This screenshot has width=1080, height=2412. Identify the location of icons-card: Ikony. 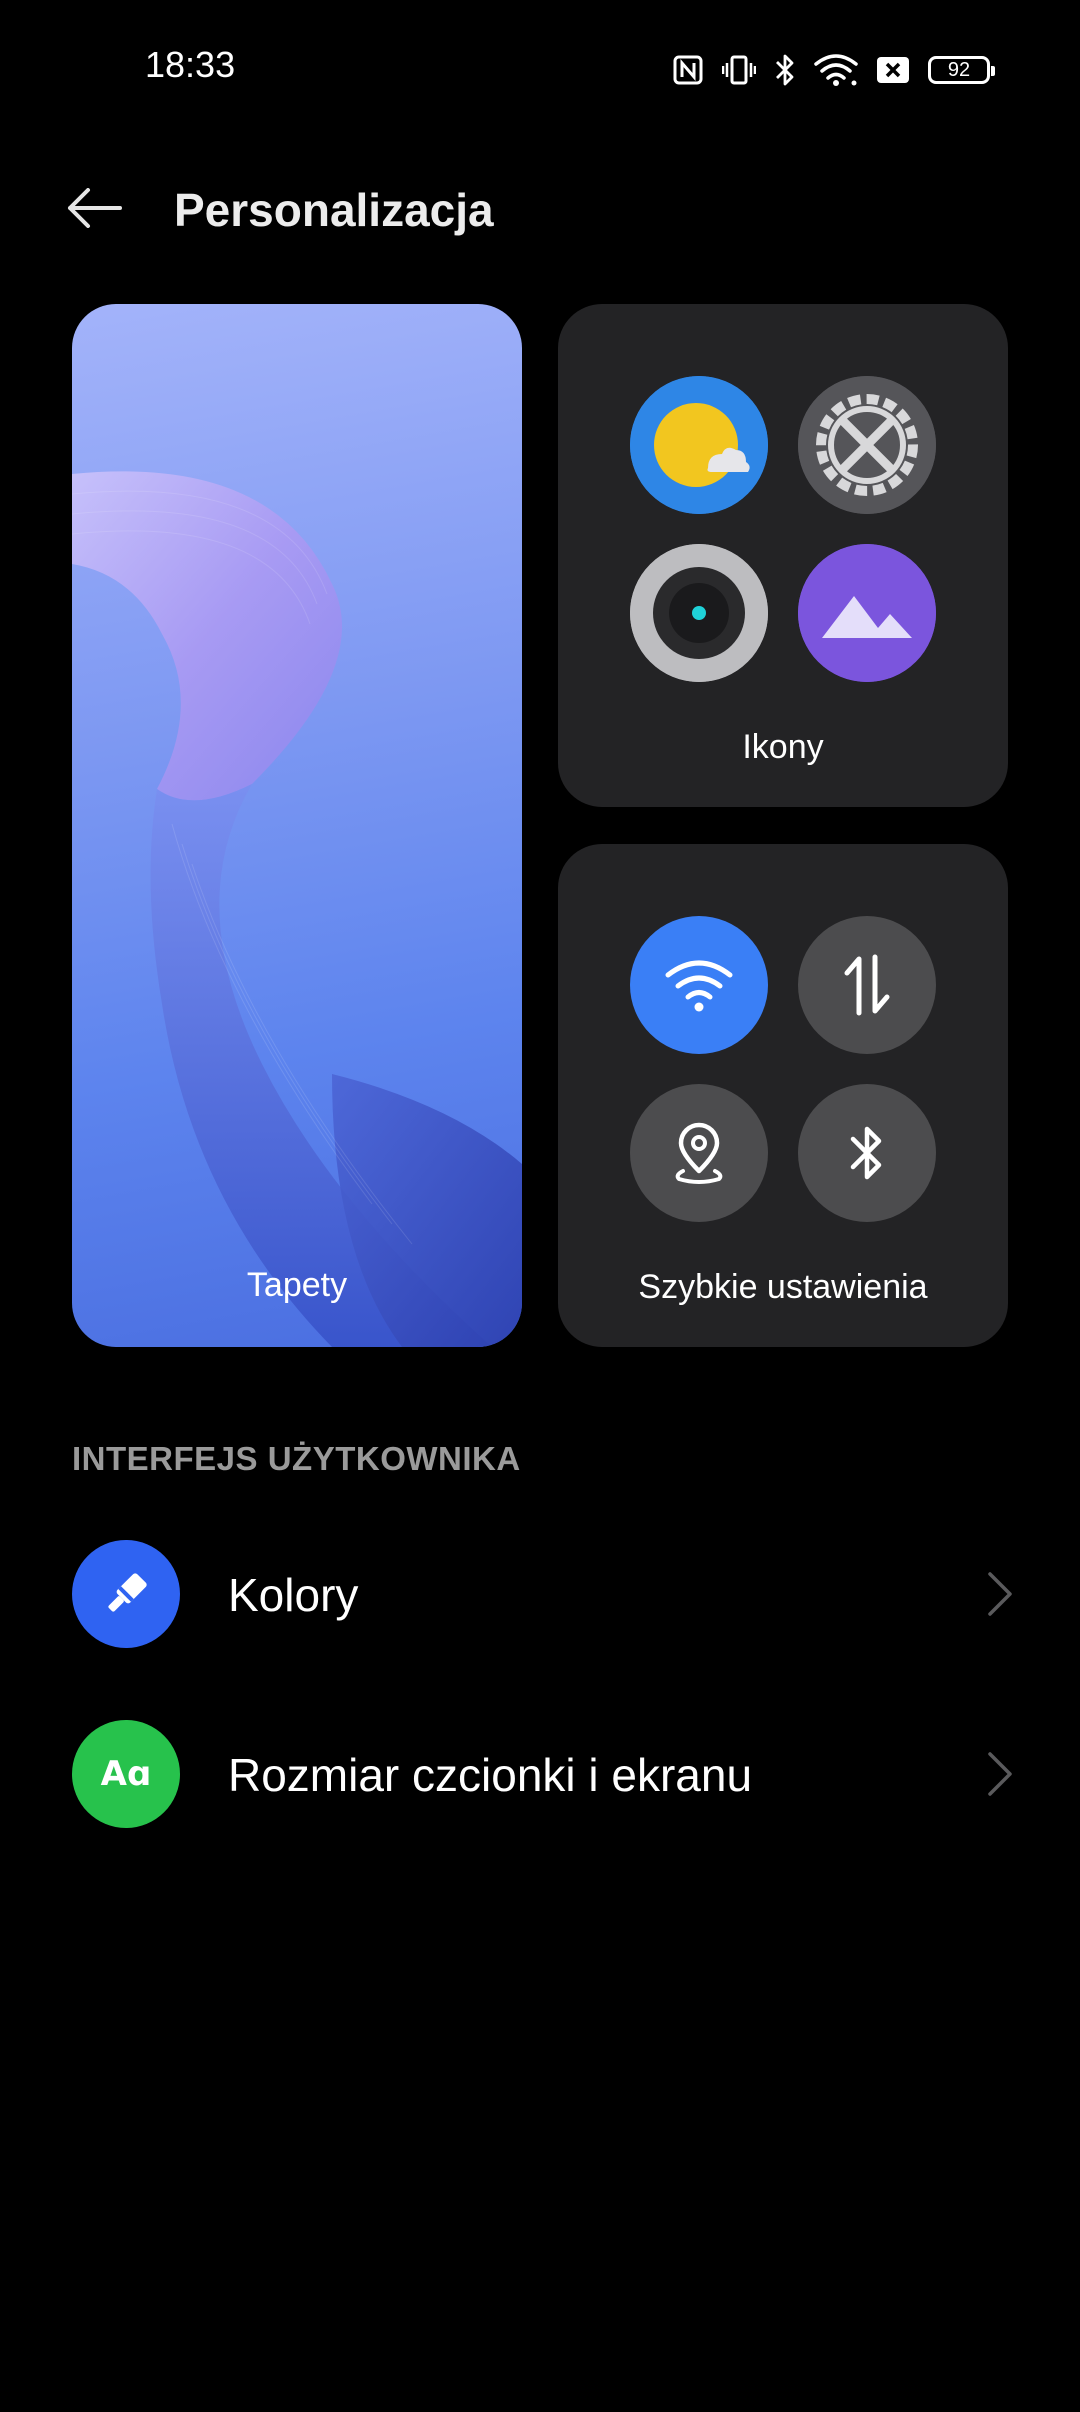
(783, 555).